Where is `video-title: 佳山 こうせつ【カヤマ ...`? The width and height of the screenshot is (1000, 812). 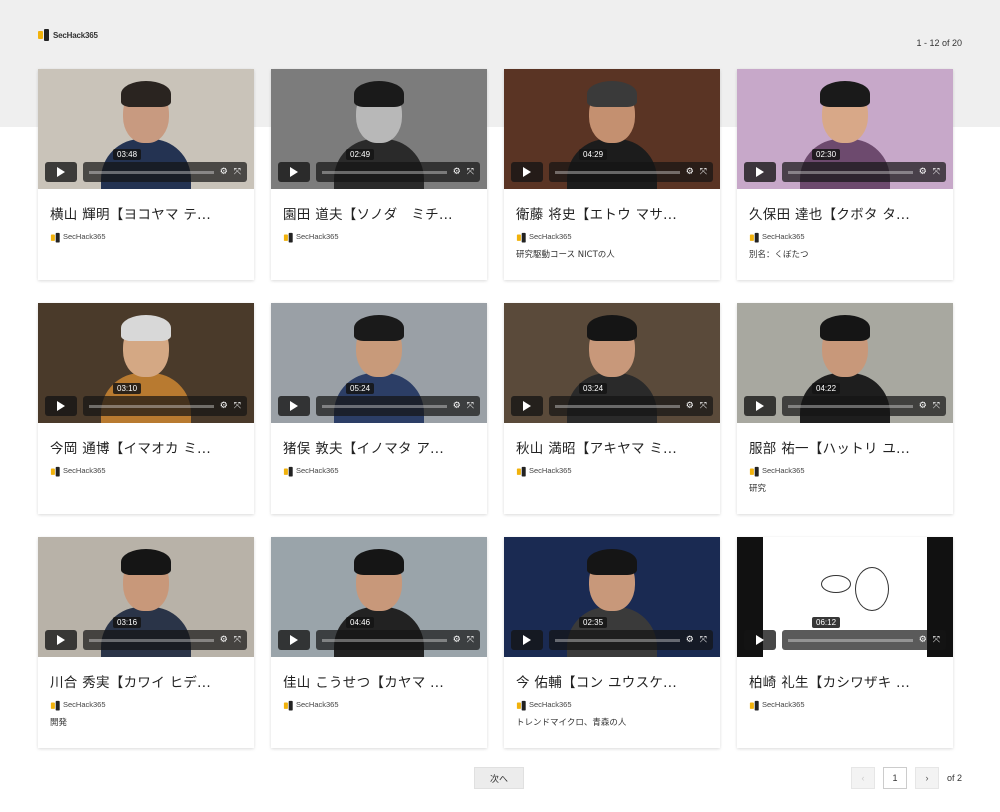
video-title: 佳山 こうせつ【カヤマ ... is located at coordinates (379, 681).